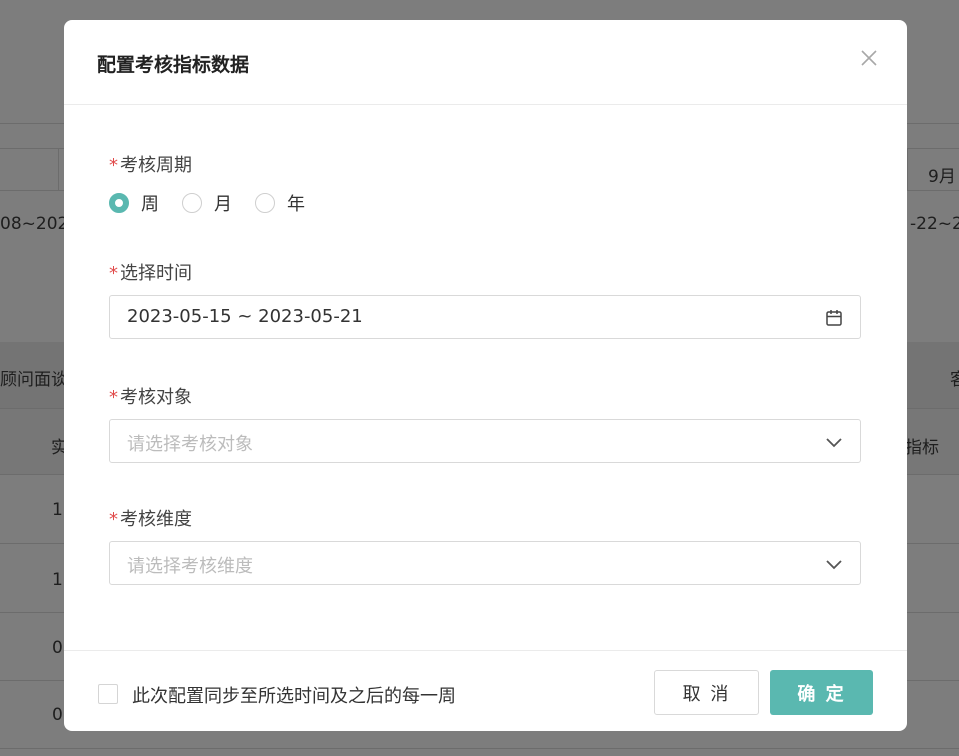 The width and height of the screenshot is (959, 756). I want to click on sync-checkbox-label: 此次配置同步至所选时间及之后的每一周, so click(294, 695).